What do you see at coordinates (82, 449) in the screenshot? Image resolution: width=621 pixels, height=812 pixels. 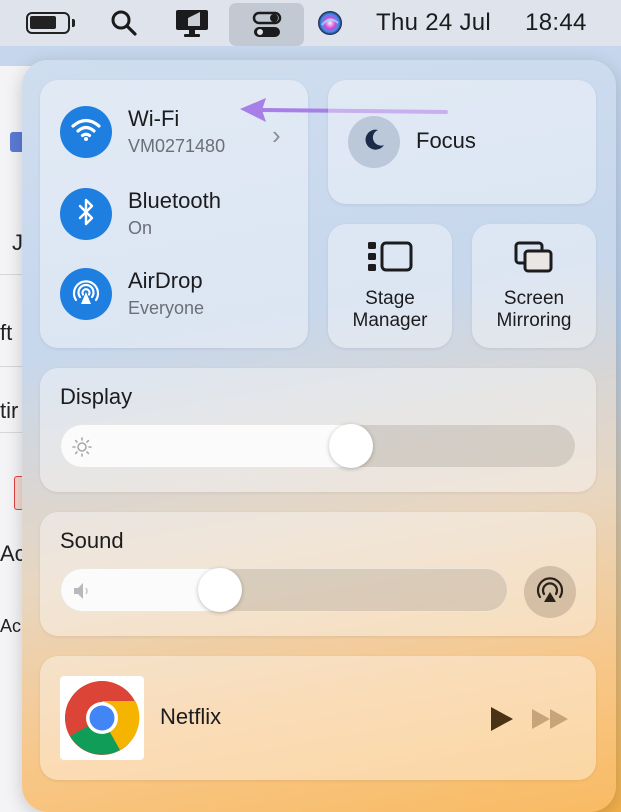 I see `brightness-icon` at bounding box center [82, 449].